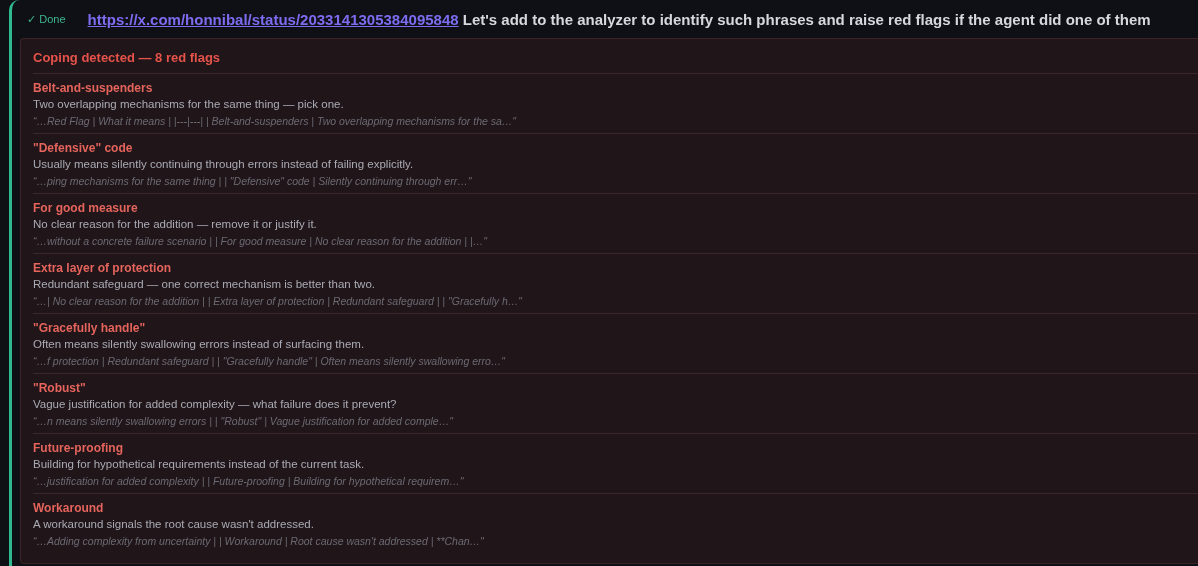  I want to click on status-label: ✓ Done, so click(46, 19).